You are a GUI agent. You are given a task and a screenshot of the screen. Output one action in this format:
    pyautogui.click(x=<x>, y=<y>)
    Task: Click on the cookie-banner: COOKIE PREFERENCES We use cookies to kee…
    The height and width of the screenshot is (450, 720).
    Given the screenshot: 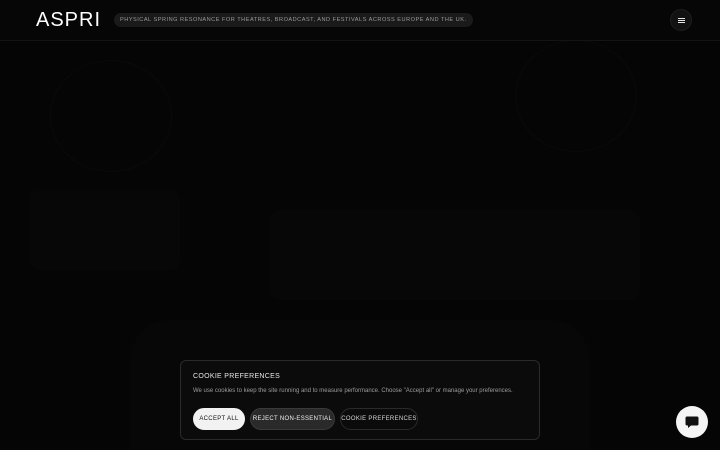 What is the action you would take?
    pyautogui.click(x=360, y=400)
    